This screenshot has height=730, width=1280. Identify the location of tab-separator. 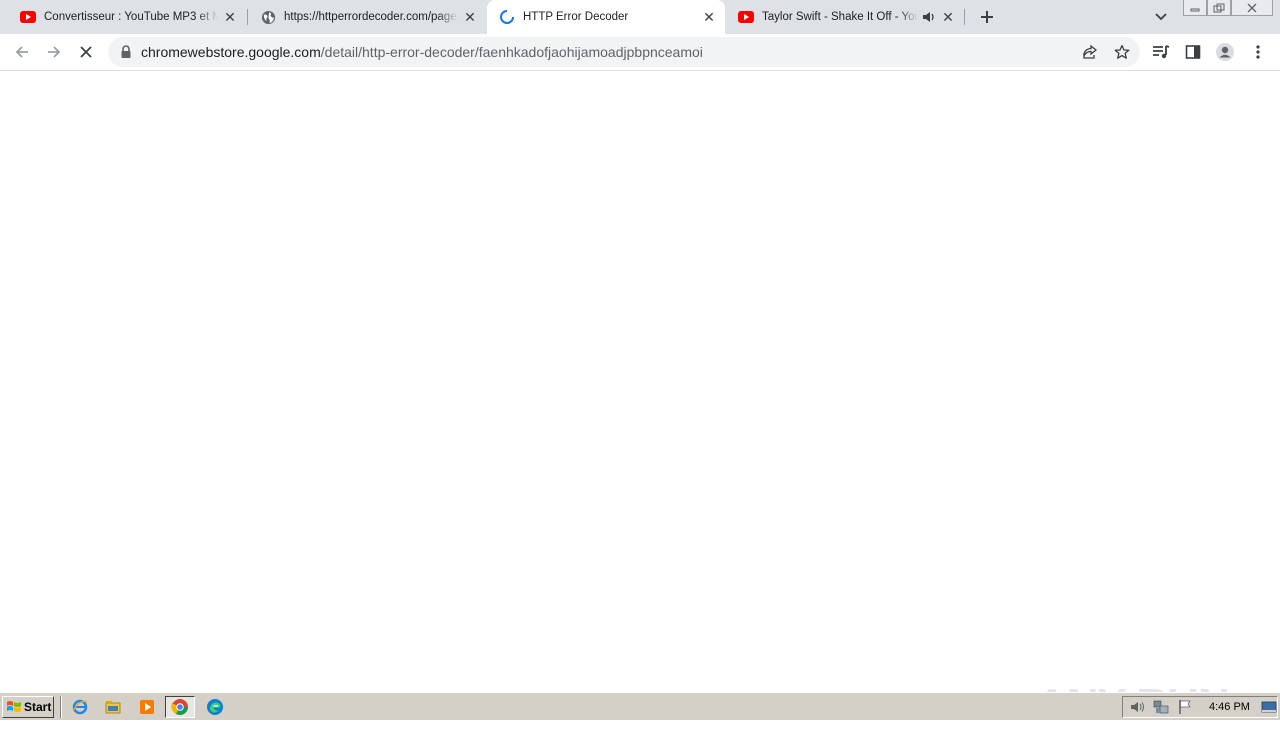
(964, 17).